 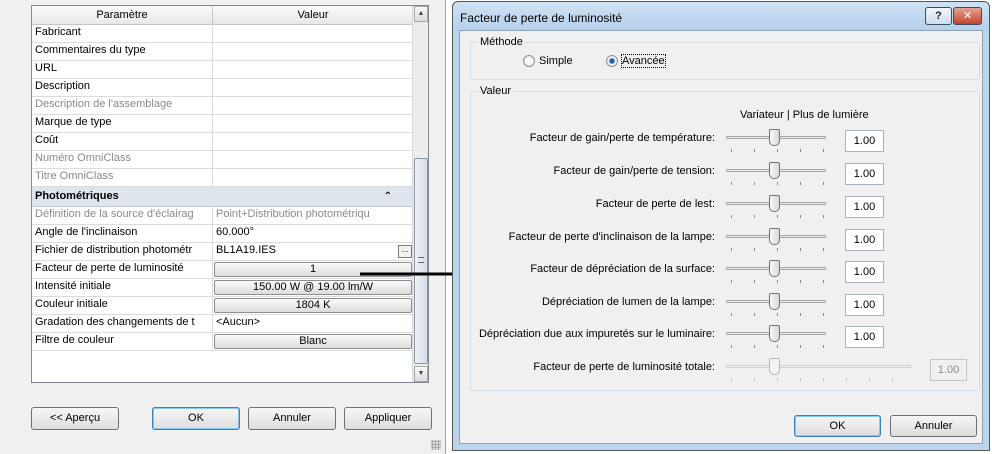 What do you see at coordinates (122, 251) in the screenshot?
I see `param-name: Fichier de distribution photométr` at bounding box center [122, 251].